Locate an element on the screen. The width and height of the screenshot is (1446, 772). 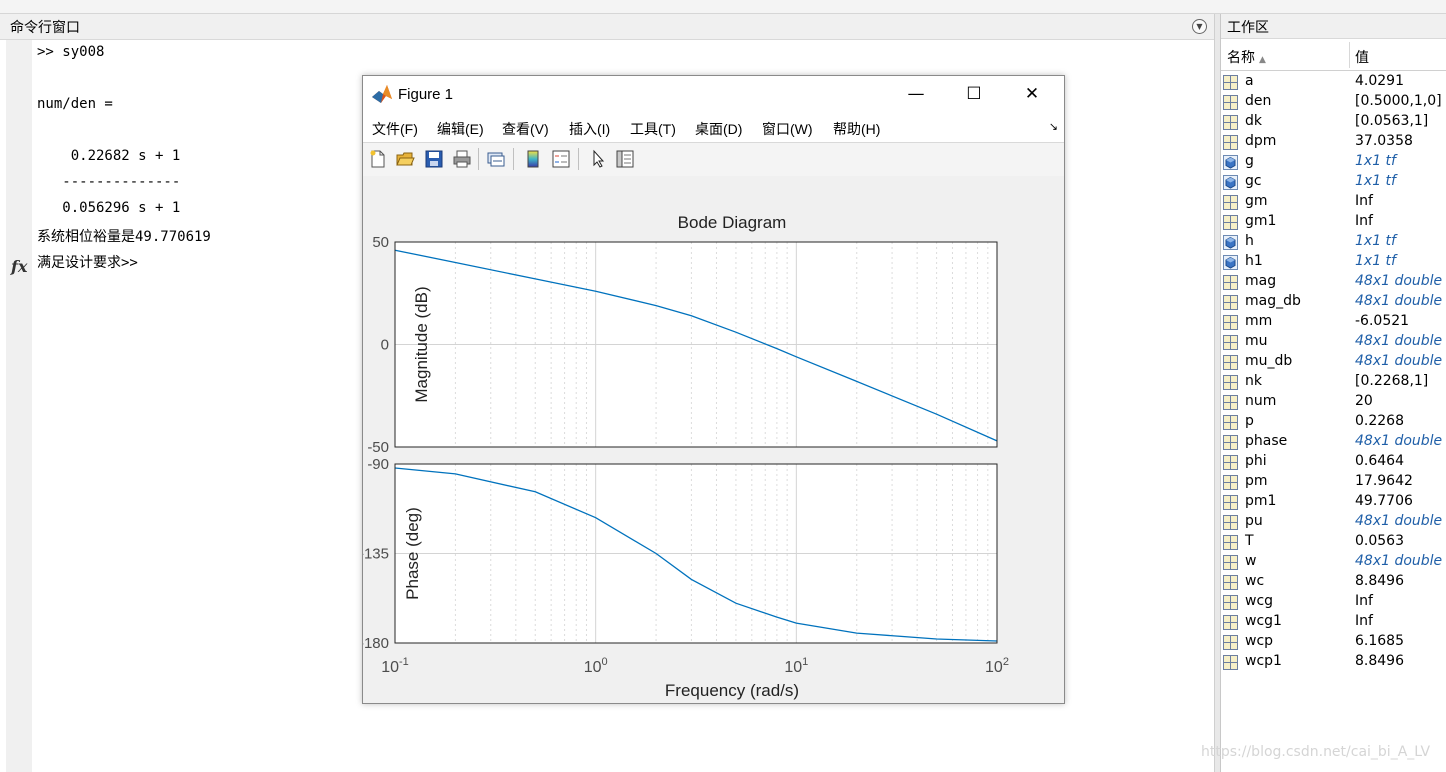
workspace-variable-row: mu_db 48x1 double is located at coordinates (1333, 362).